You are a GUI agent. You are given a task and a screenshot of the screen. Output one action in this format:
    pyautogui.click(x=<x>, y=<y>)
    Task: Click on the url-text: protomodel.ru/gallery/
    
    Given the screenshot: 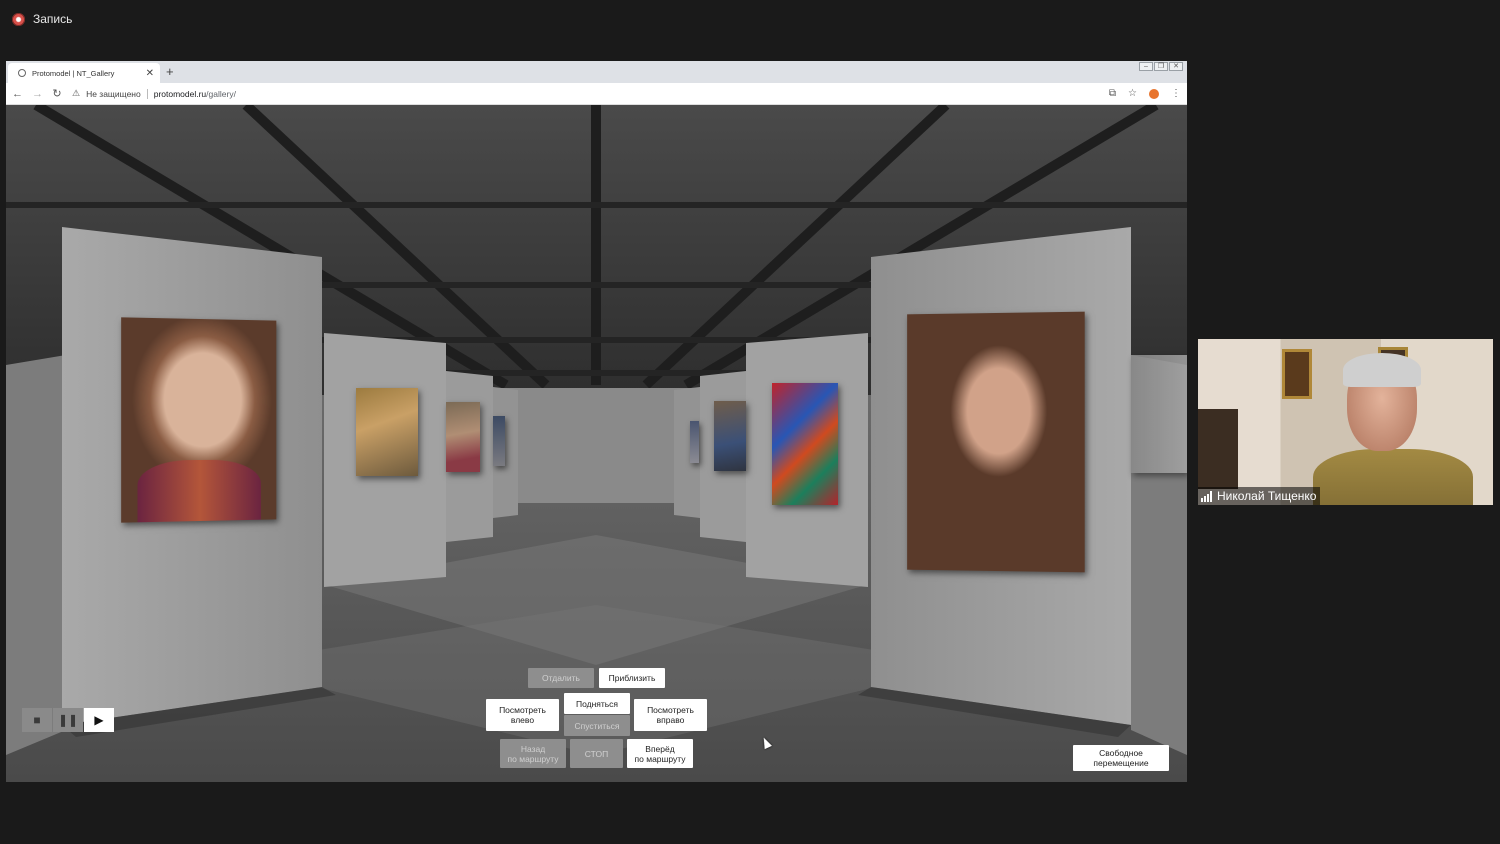 What is the action you would take?
    pyautogui.click(x=195, y=94)
    